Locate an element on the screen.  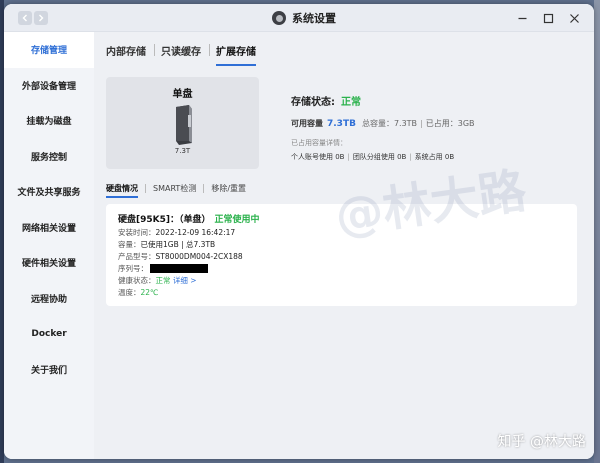
back-button is located at coordinates (25, 18).